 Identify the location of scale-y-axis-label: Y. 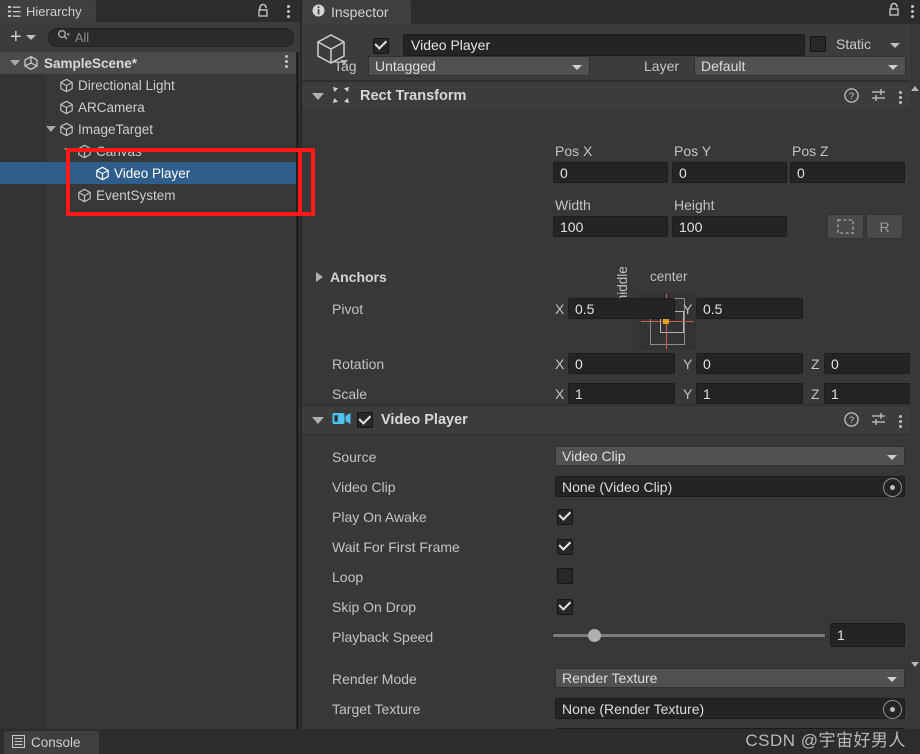
(688, 394).